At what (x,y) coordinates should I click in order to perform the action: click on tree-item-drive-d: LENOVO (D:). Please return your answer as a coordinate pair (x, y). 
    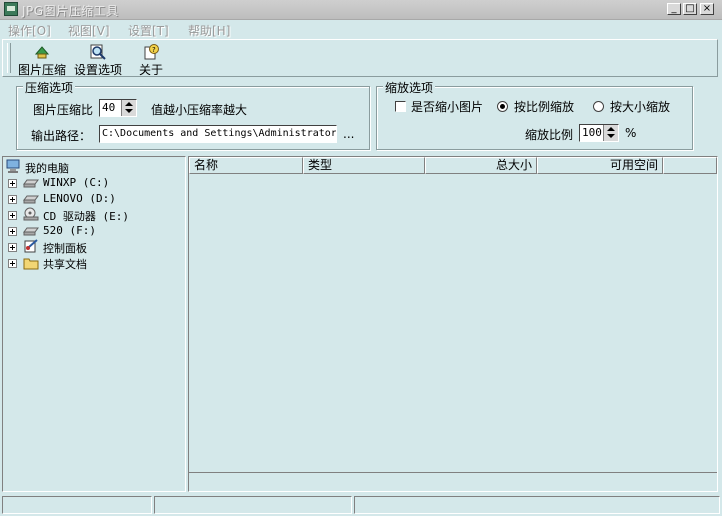
    Looking at the image, I should click on (93, 199).